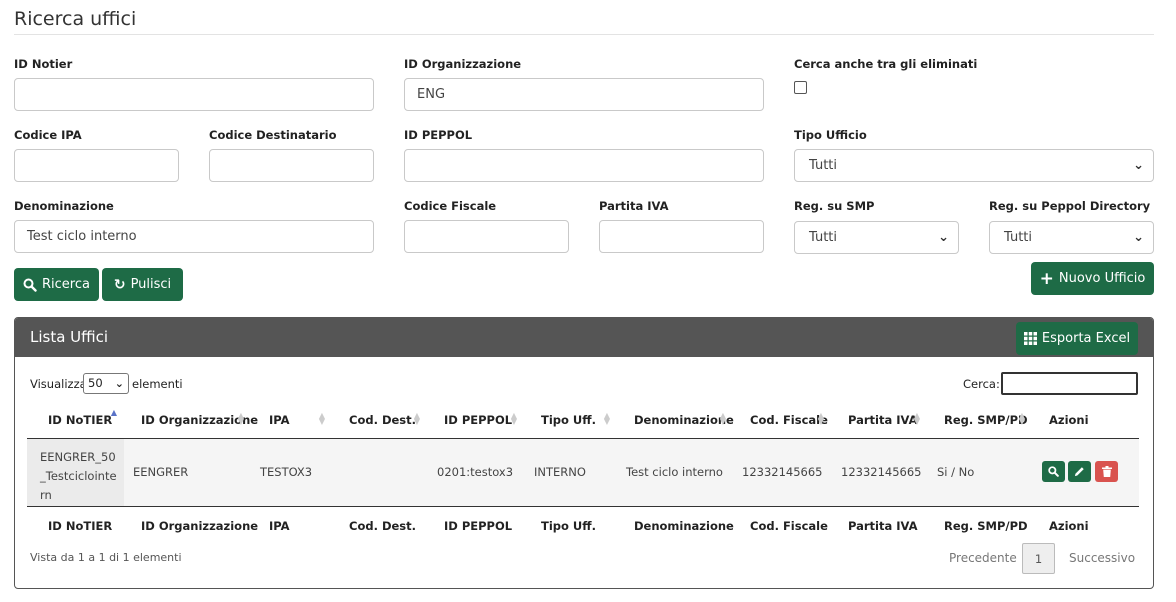  What do you see at coordinates (881, 472) in the screenshot?
I see `cell-partita-iva: 12332145665` at bounding box center [881, 472].